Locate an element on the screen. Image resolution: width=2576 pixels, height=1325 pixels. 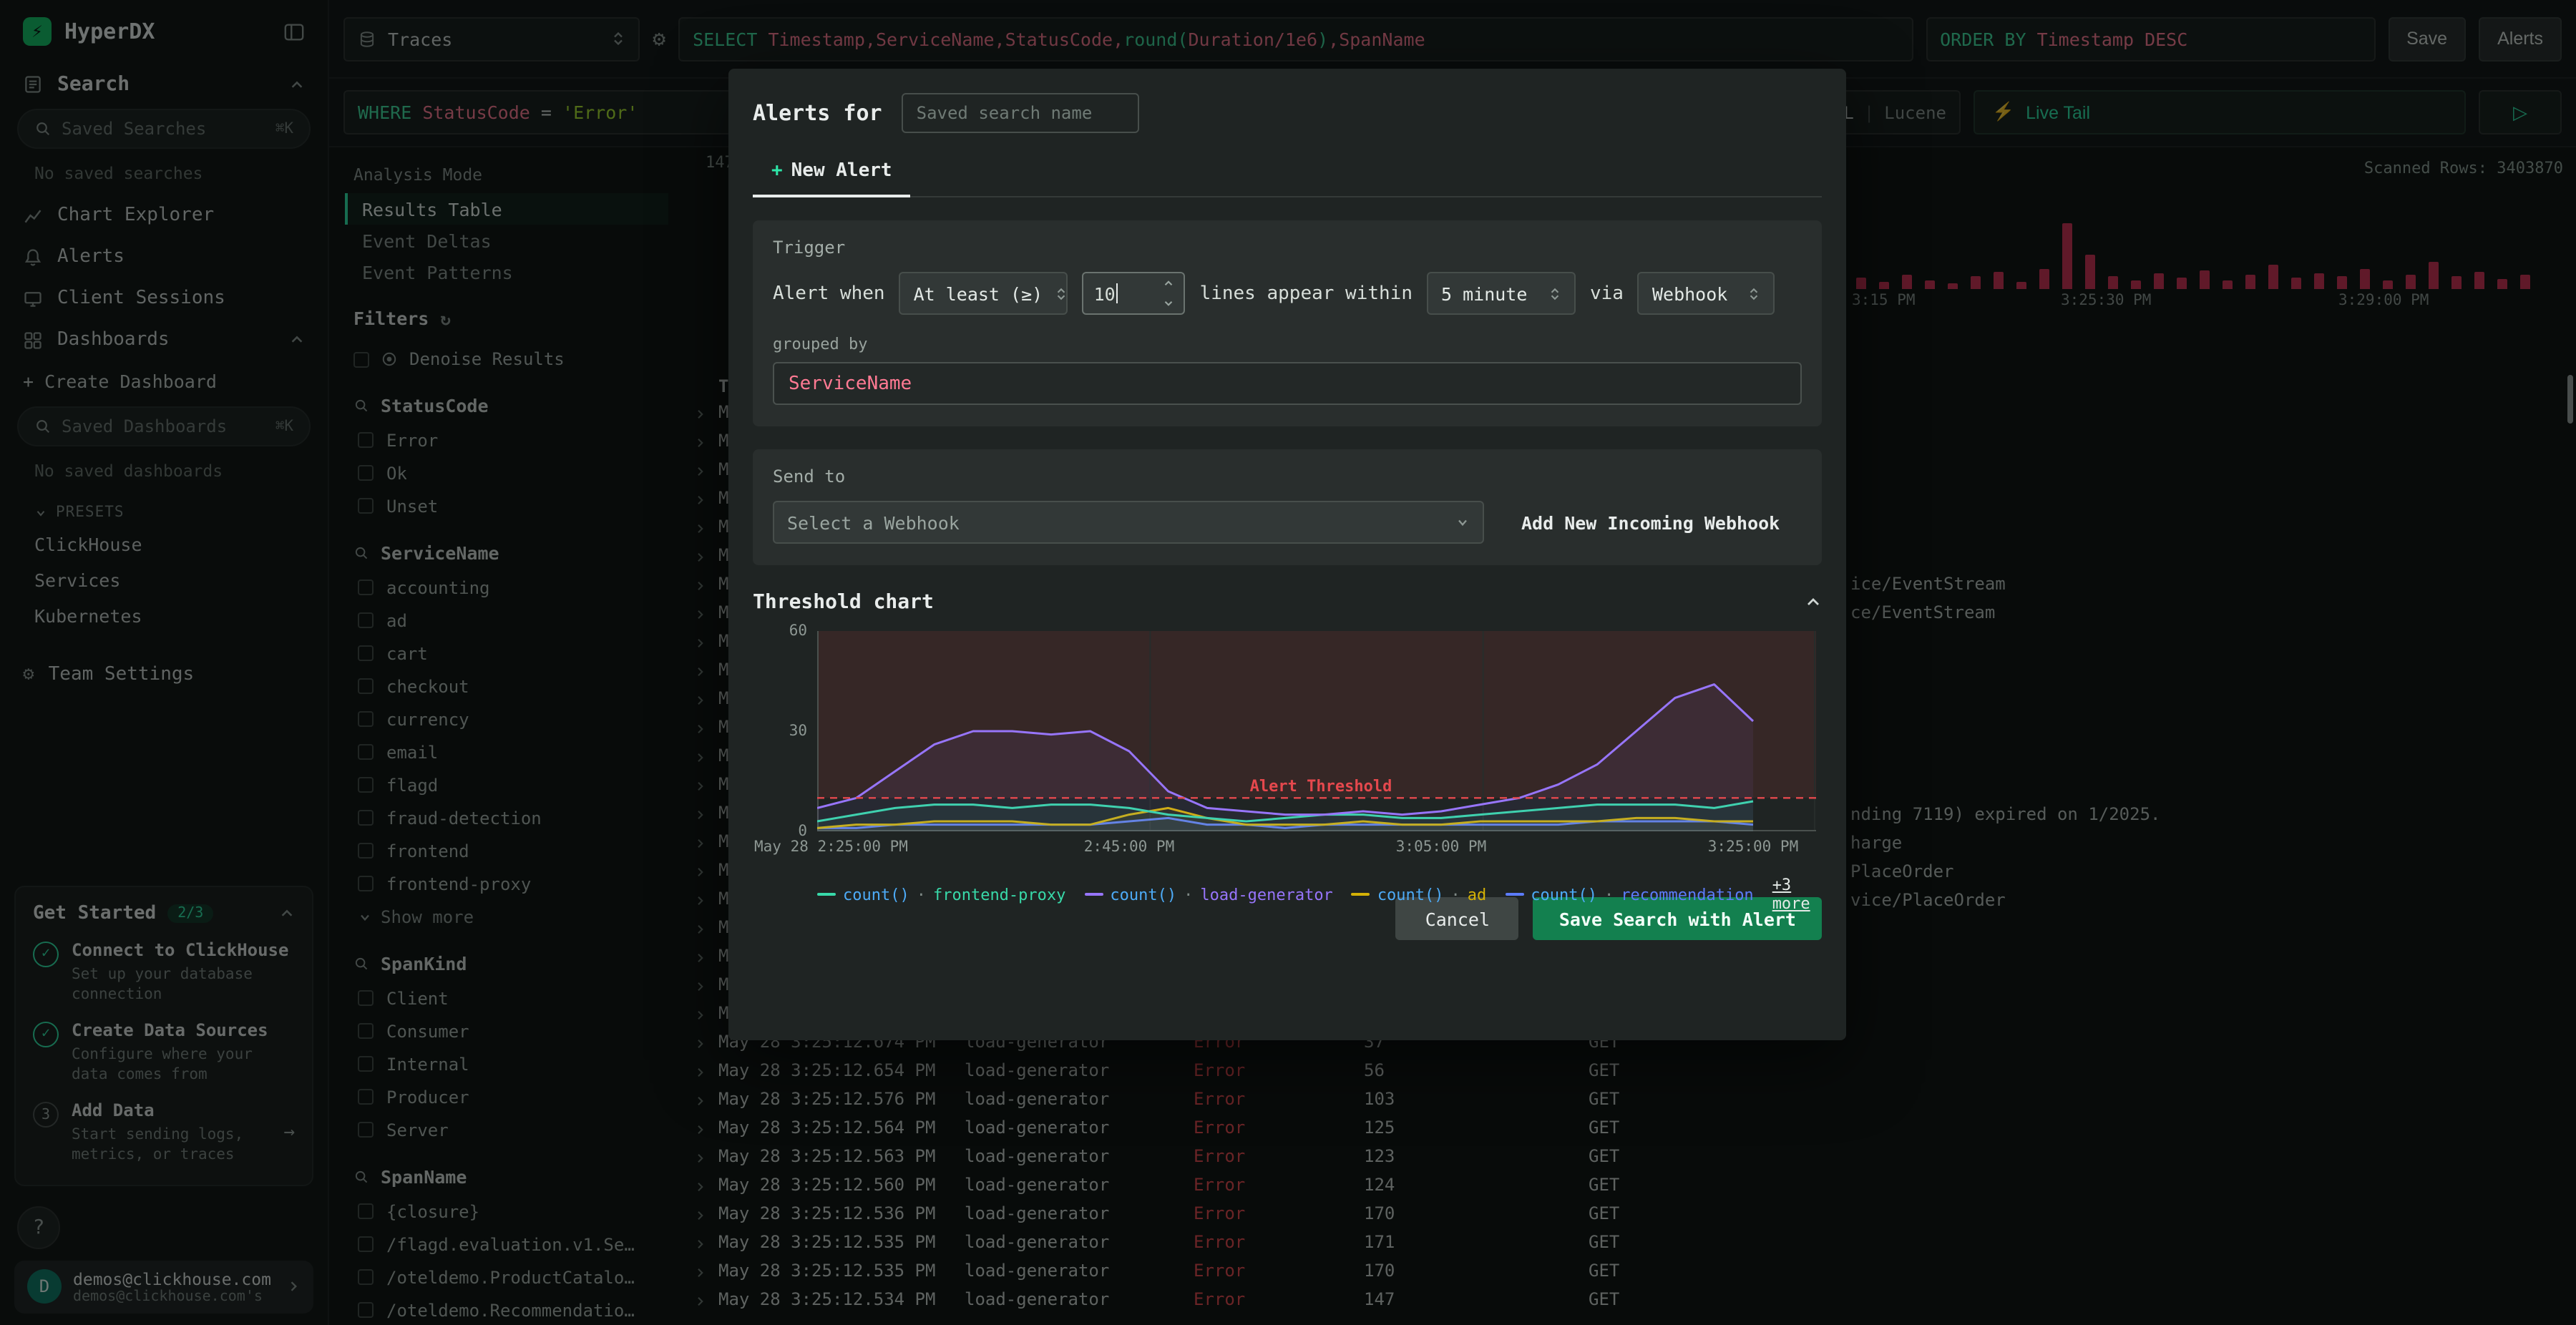
plus-icon: + is located at coordinates (777, 171).